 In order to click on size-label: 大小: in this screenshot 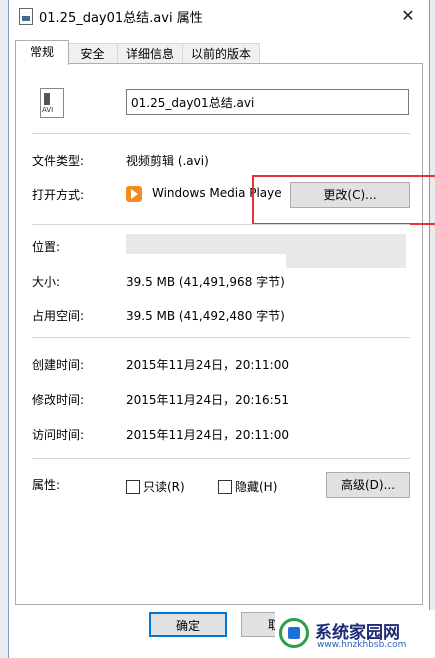, I will do `click(46, 282)`.